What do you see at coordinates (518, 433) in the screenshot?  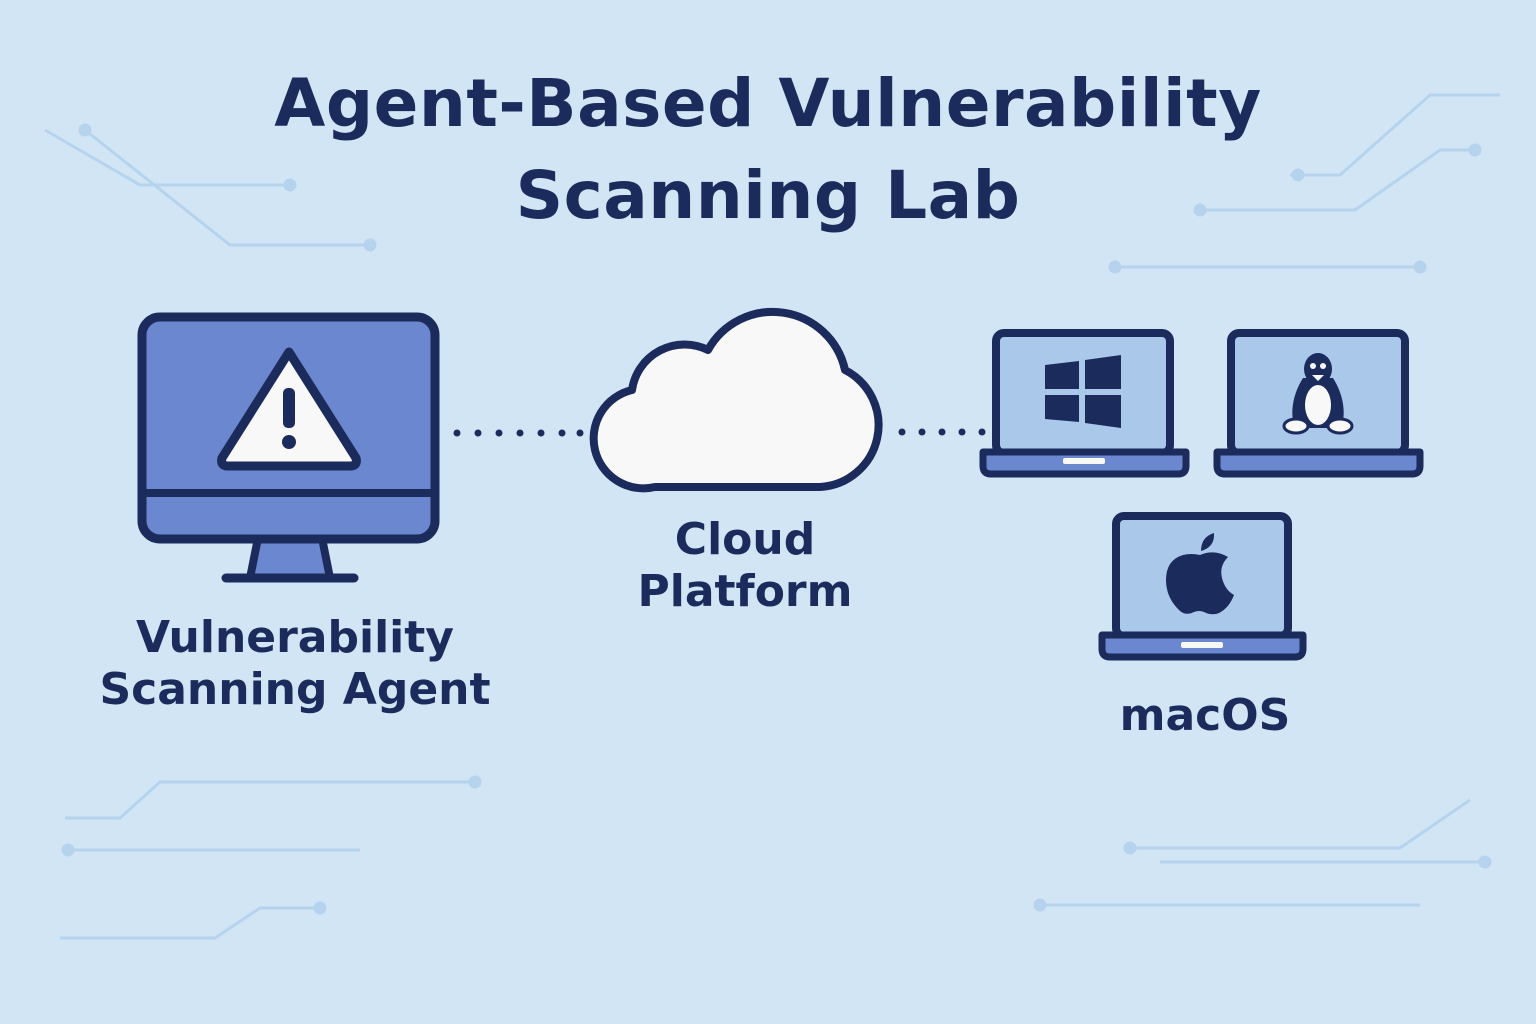 I see `connector-agent-cloud` at bounding box center [518, 433].